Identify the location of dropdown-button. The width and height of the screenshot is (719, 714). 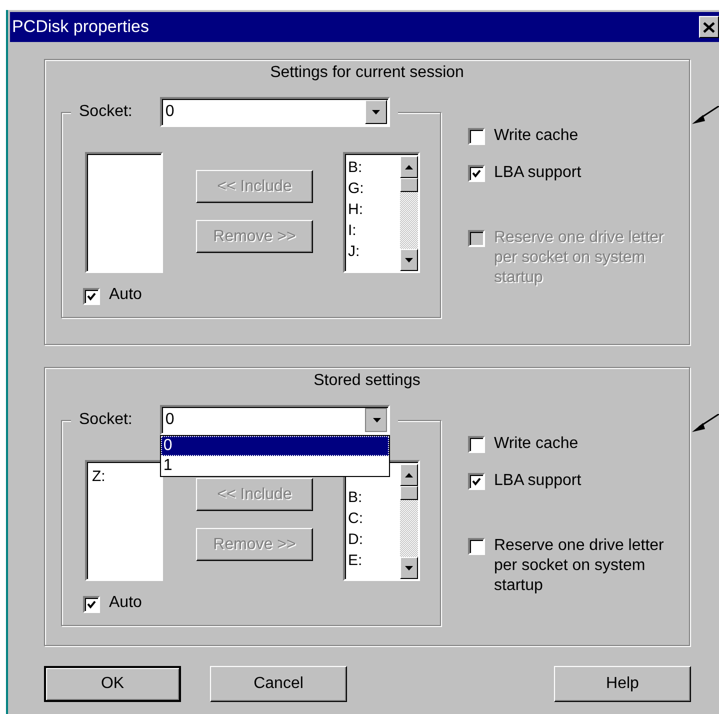
(376, 420).